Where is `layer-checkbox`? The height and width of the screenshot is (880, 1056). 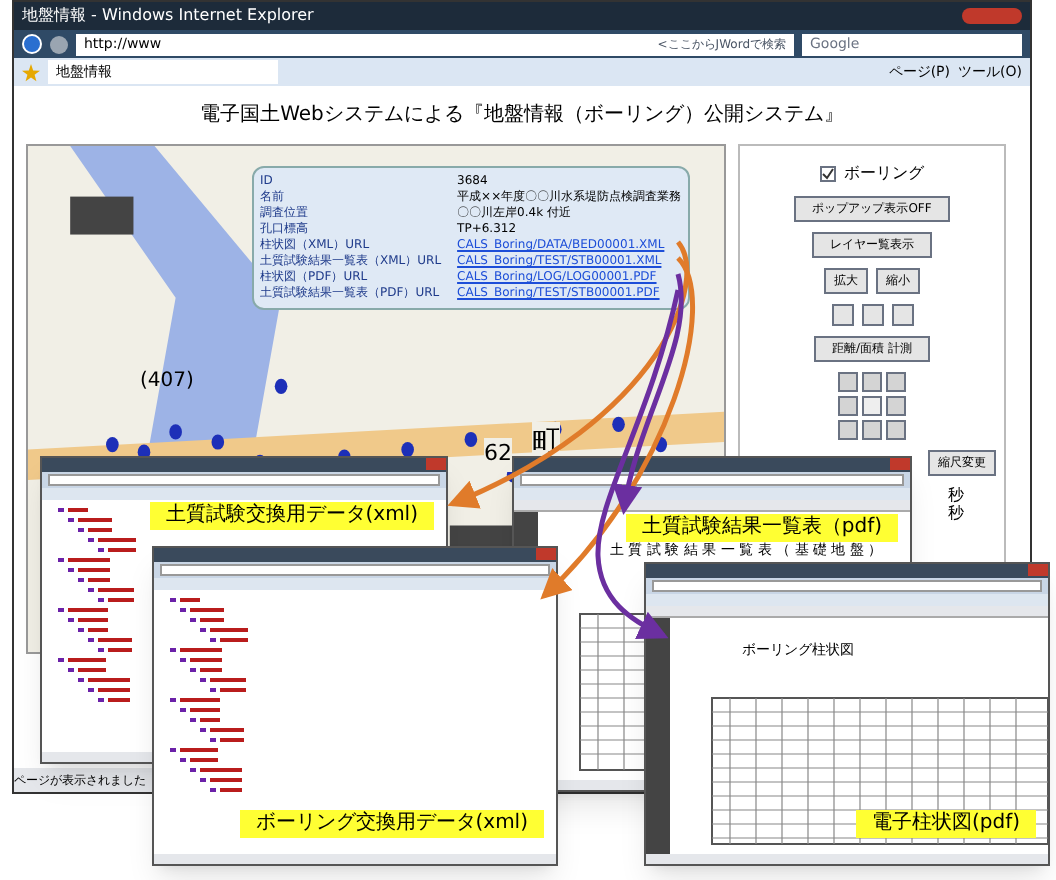
layer-checkbox is located at coordinates (828, 174).